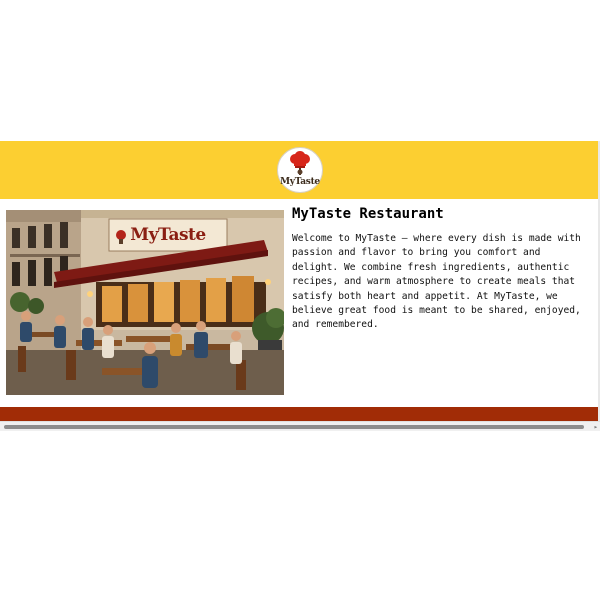  I want to click on site-header: MyTaste, so click(300, 170).